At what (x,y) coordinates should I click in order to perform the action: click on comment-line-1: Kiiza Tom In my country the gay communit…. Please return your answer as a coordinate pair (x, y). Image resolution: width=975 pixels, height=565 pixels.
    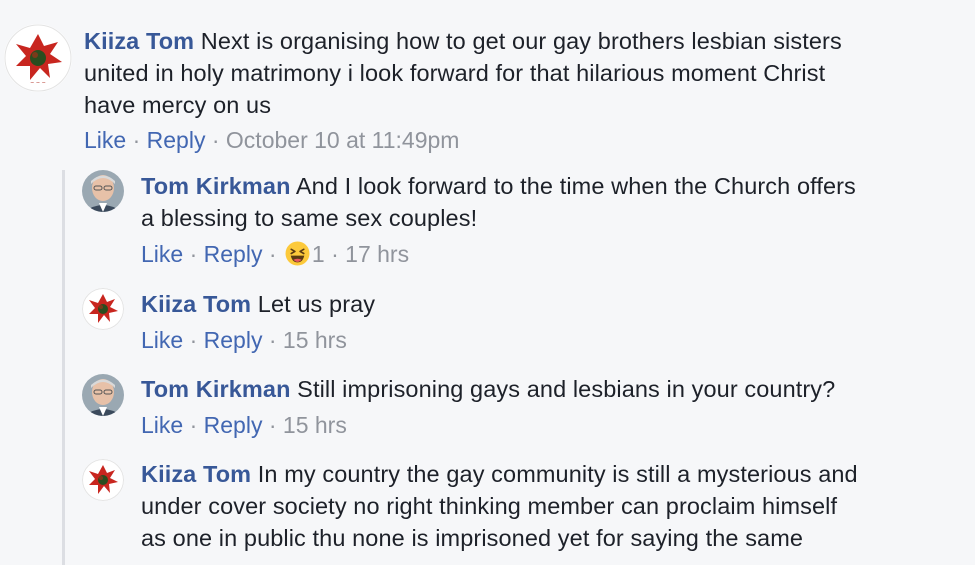
    Looking at the image, I should click on (553, 474).